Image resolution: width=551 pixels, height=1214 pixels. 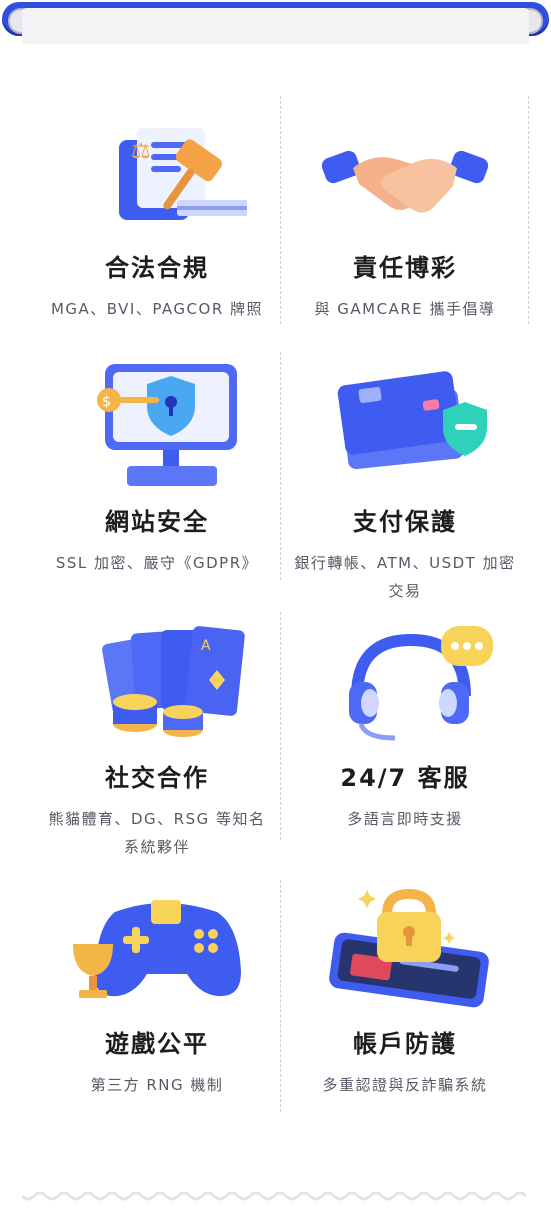 I want to click on feature-account: 帳戶防護 多重認證與反詐騙系統, so click(x=405, y=992).